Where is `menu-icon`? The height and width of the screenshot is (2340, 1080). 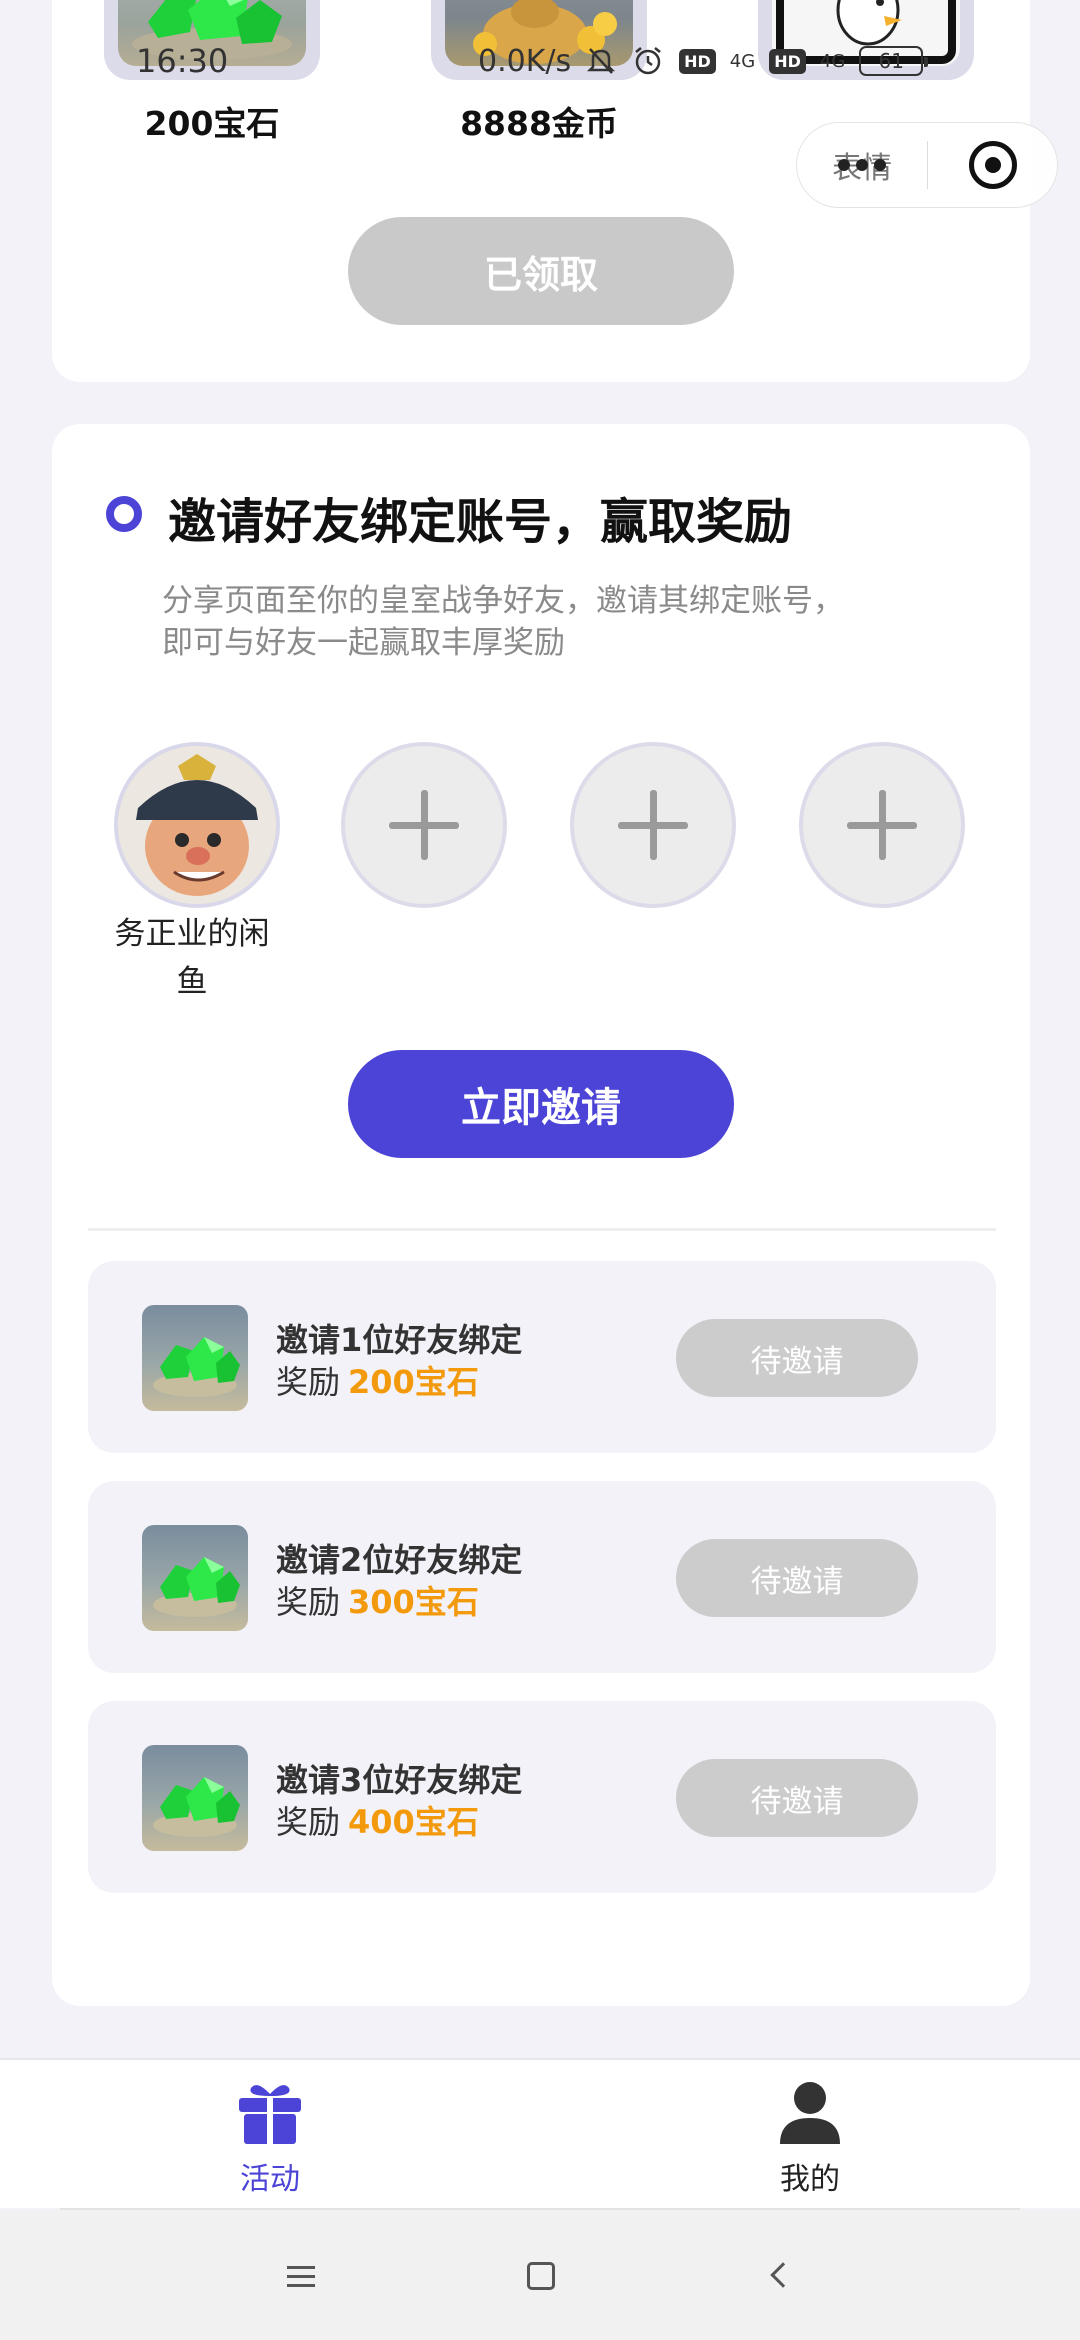
menu-icon is located at coordinates (301, 2276).